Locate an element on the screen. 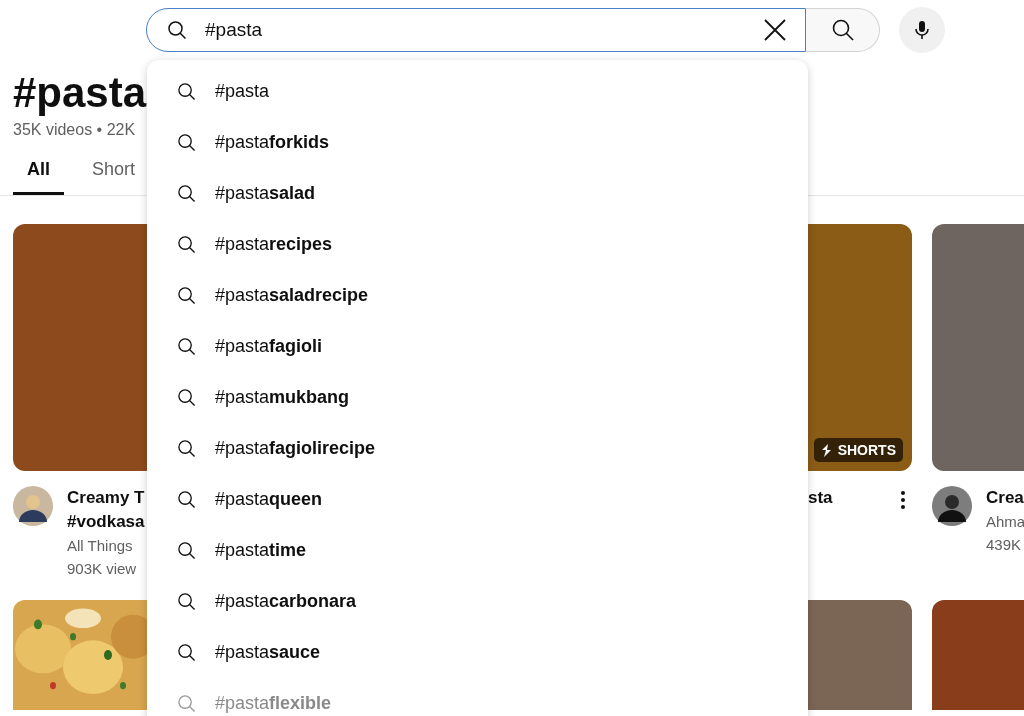 Image resolution: width=1024 pixels, height=716 pixels. view-count: 439K is located at coordinates (1004, 545).